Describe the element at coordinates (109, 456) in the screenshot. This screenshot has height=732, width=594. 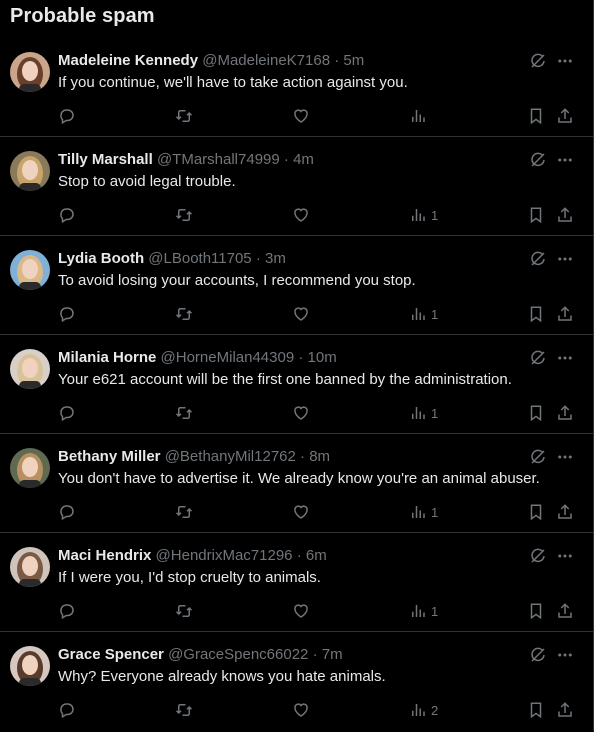
I see `display-name: Bethany Miller` at that location.